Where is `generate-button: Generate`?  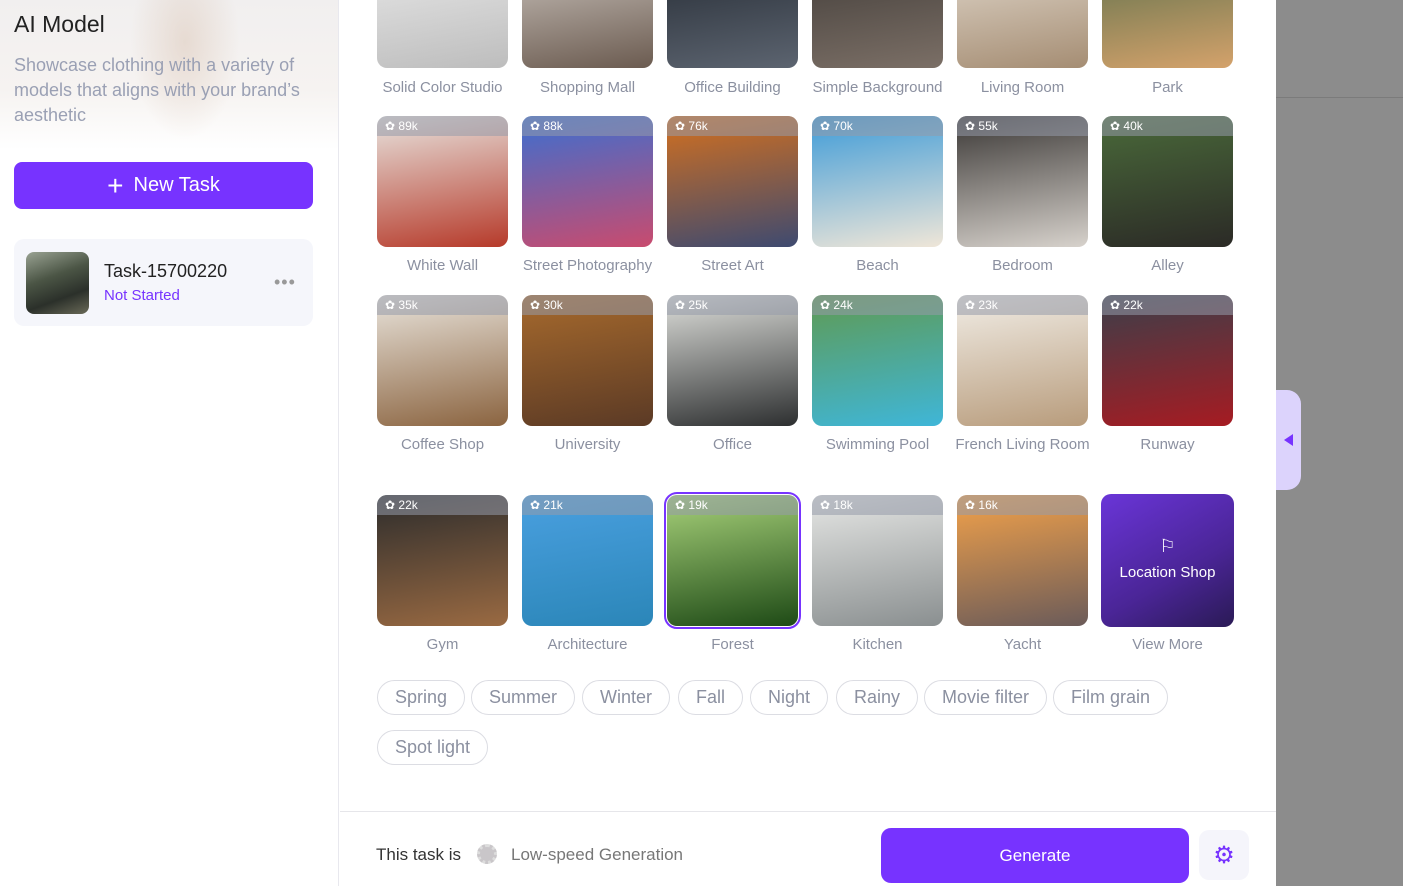 generate-button: Generate is located at coordinates (1035, 855).